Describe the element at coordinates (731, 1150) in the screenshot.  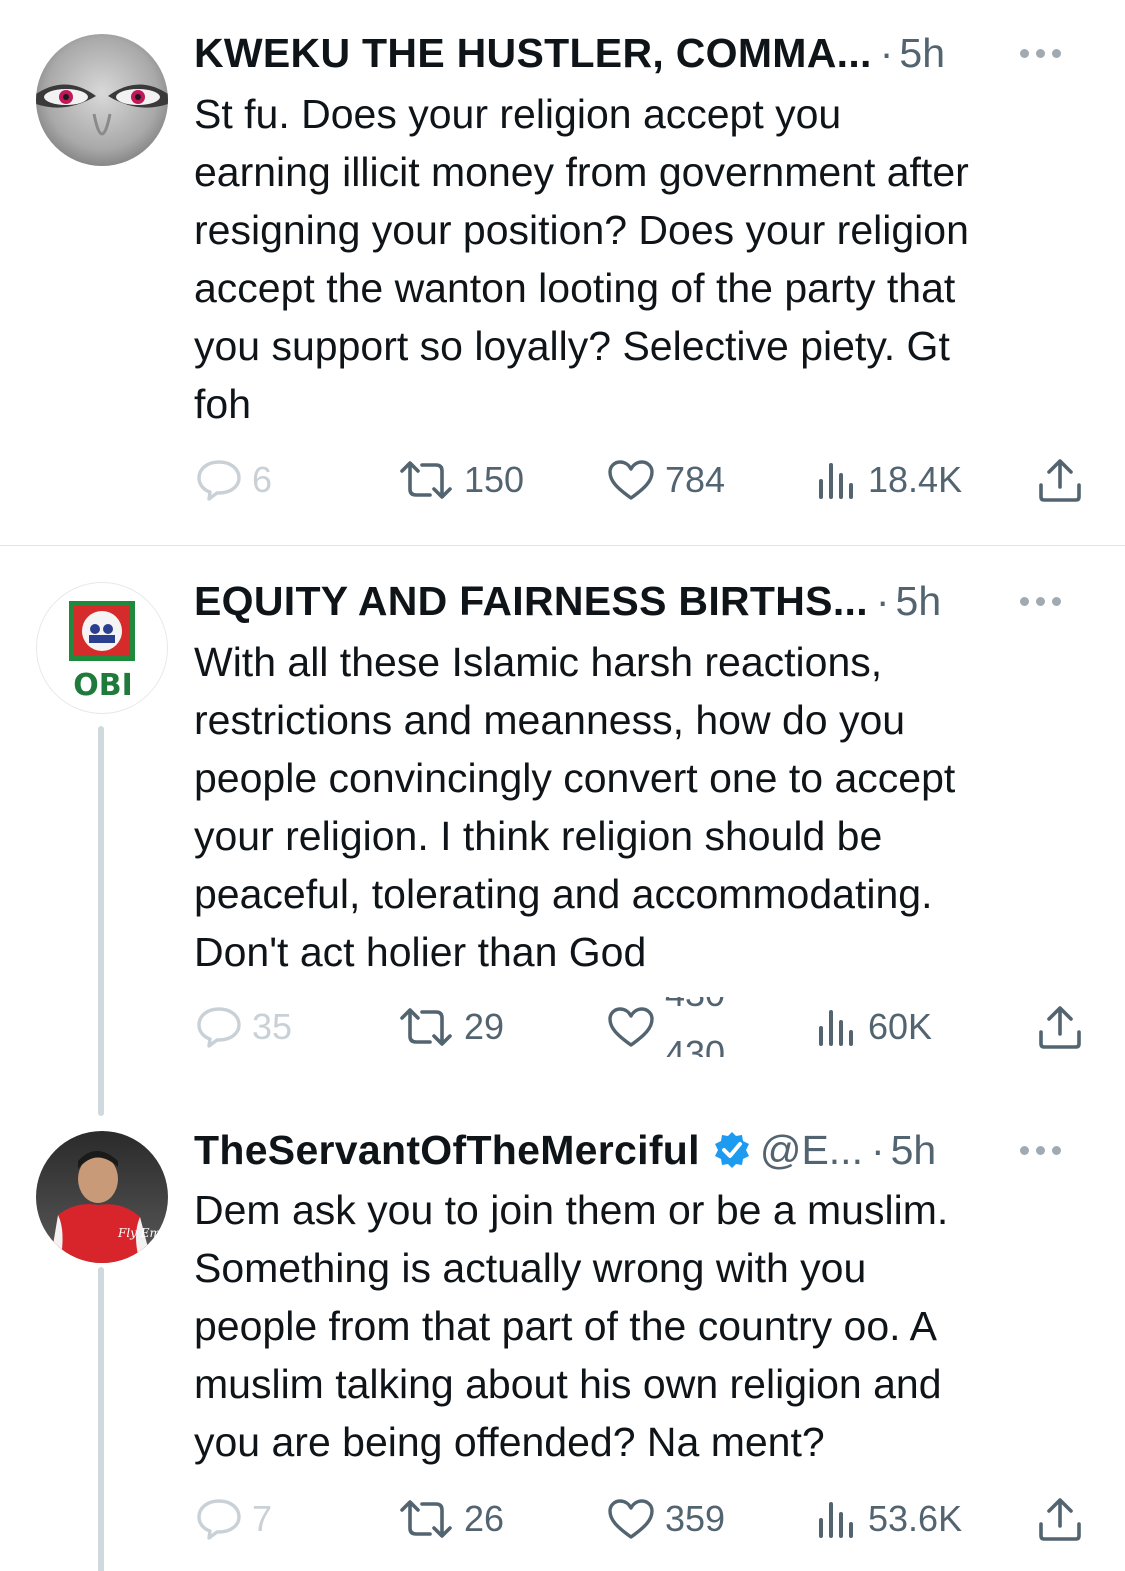
I see `verified-badge-icon` at that location.